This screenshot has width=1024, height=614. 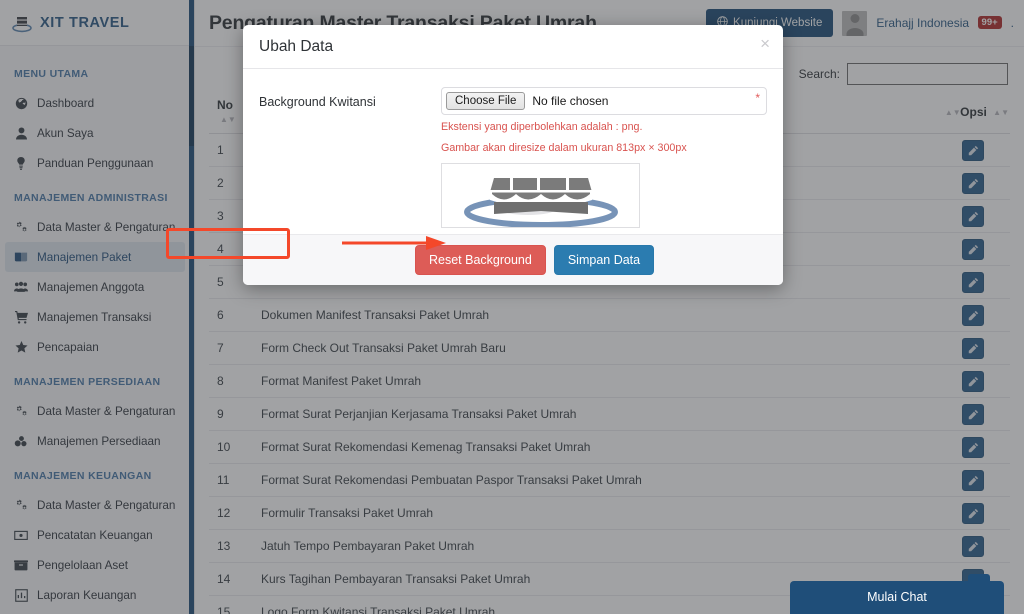 I want to click on modal-title: Ubah Data, so click(x=296, y=46).